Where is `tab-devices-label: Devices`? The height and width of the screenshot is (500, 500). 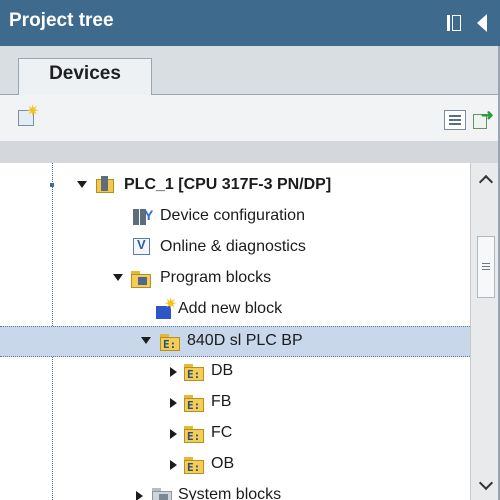 tab-devices-label: Devices is located at coordinates (85, 73).